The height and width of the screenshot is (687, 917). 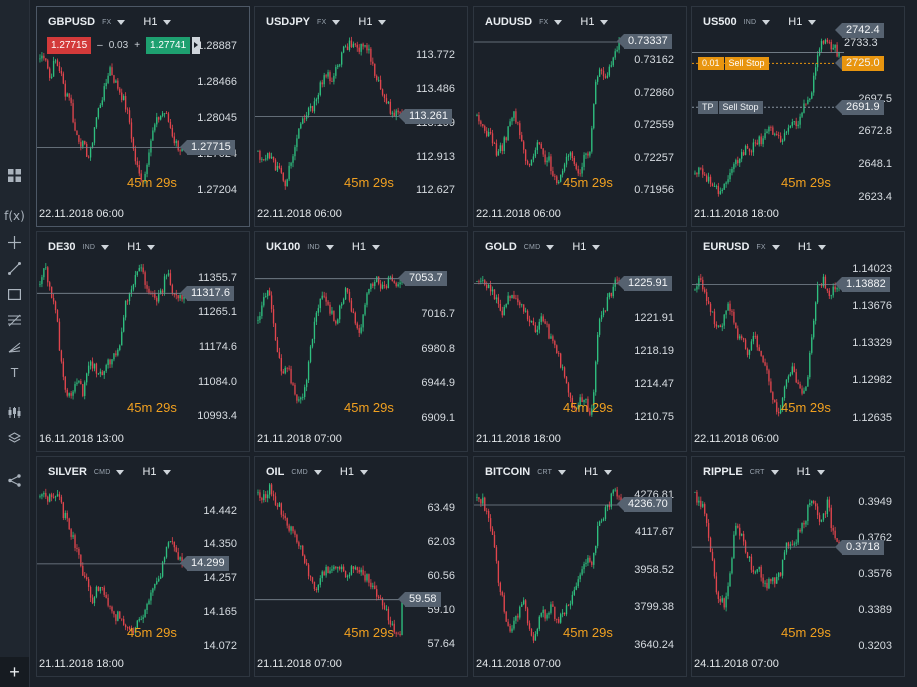 I want to click on sell-button: 1.27715, so click(x=69, y=45).